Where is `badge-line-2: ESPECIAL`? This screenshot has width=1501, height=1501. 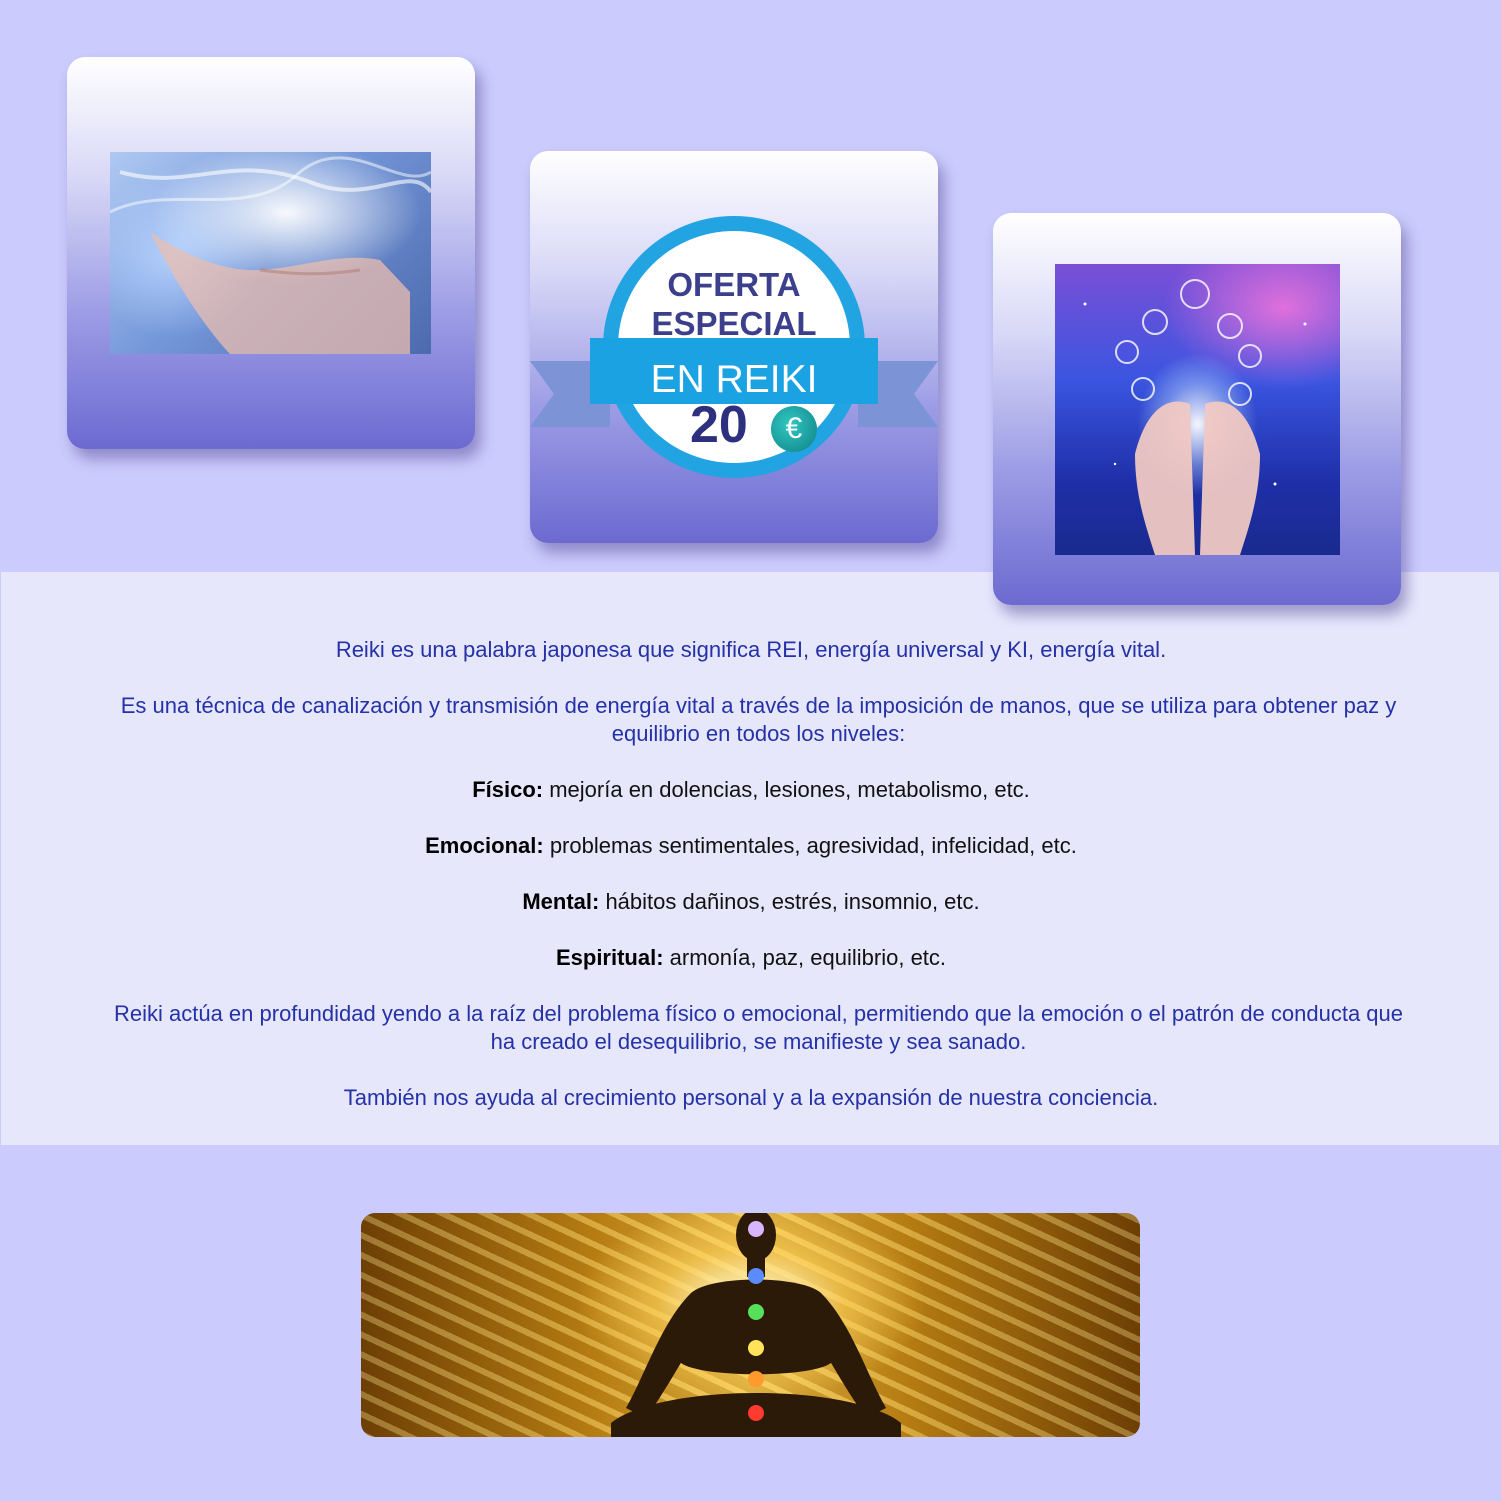
badge-line-2: ESPECIAL is located at coordinates (734, 323).